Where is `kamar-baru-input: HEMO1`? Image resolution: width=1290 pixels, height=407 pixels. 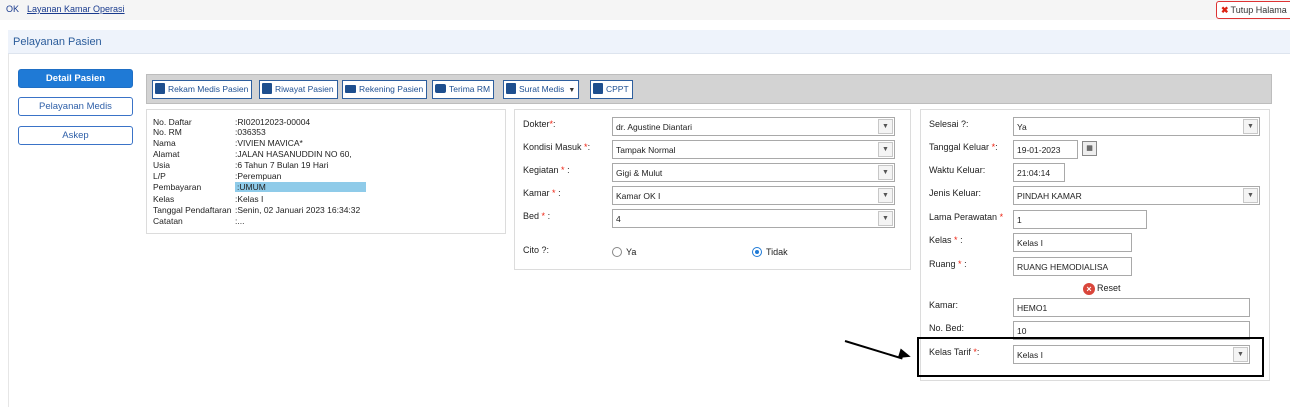 kamar-baru-input: HEMO1 is located at coordinates (1131, 307).